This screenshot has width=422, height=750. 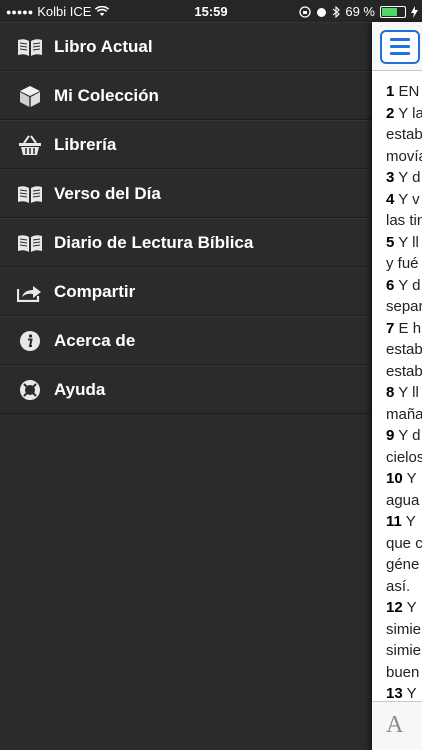 What do you see at coordinates (186, 340) in the screenshot?
I see `menu-item-acerca-de: Acerca de` at bounding box center [186, 340].